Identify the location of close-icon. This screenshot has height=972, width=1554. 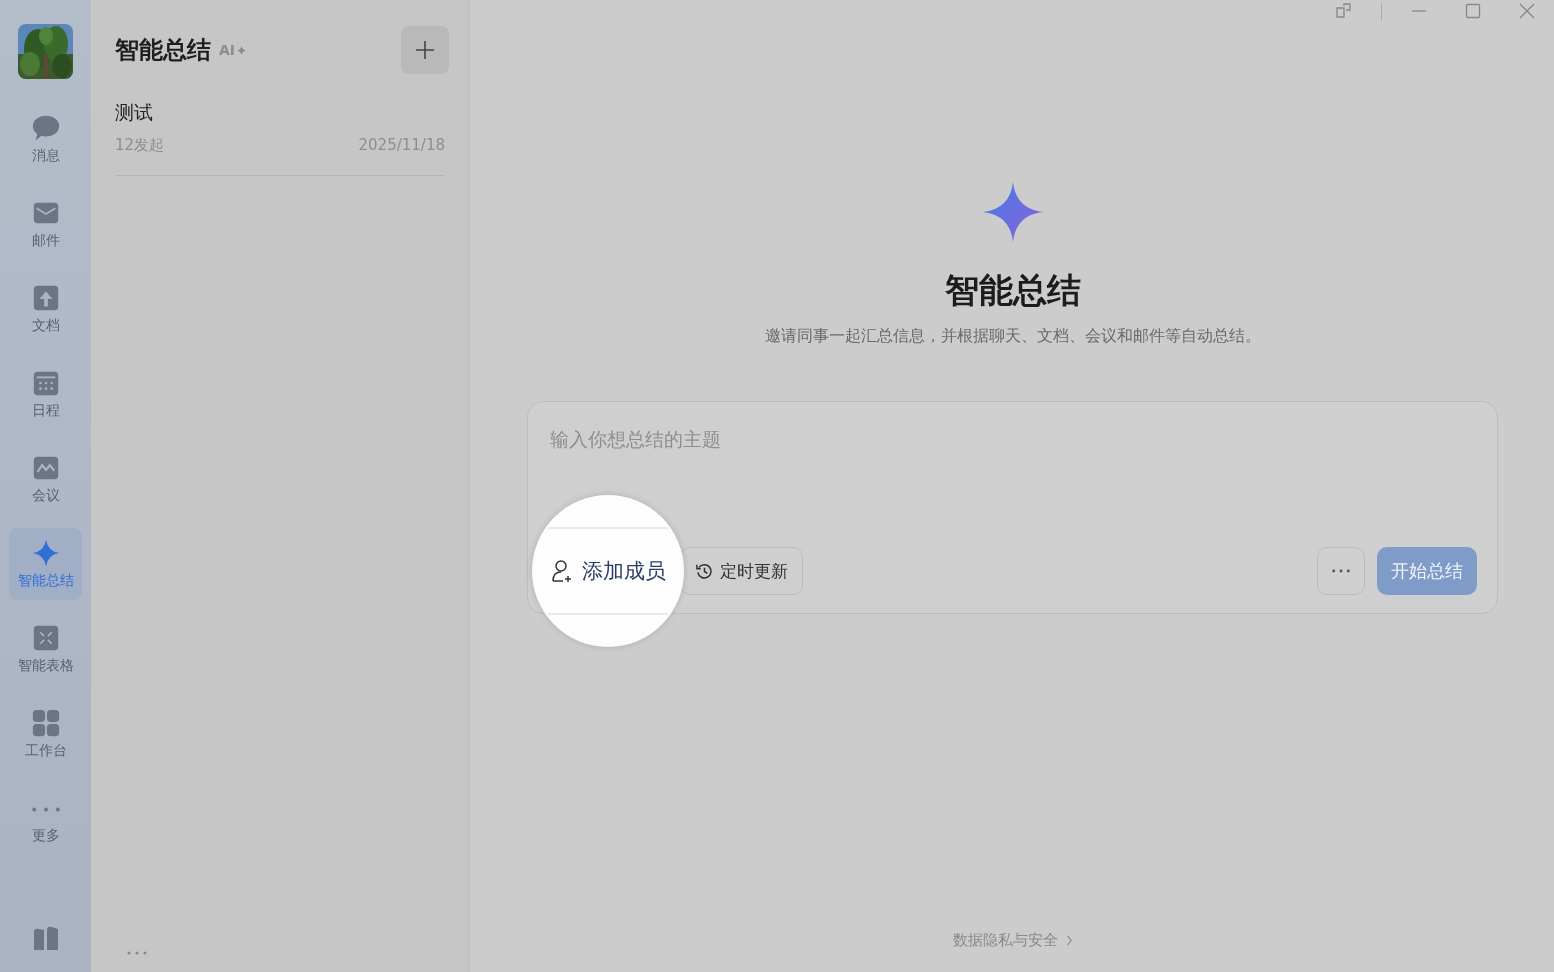
(1527, 11).